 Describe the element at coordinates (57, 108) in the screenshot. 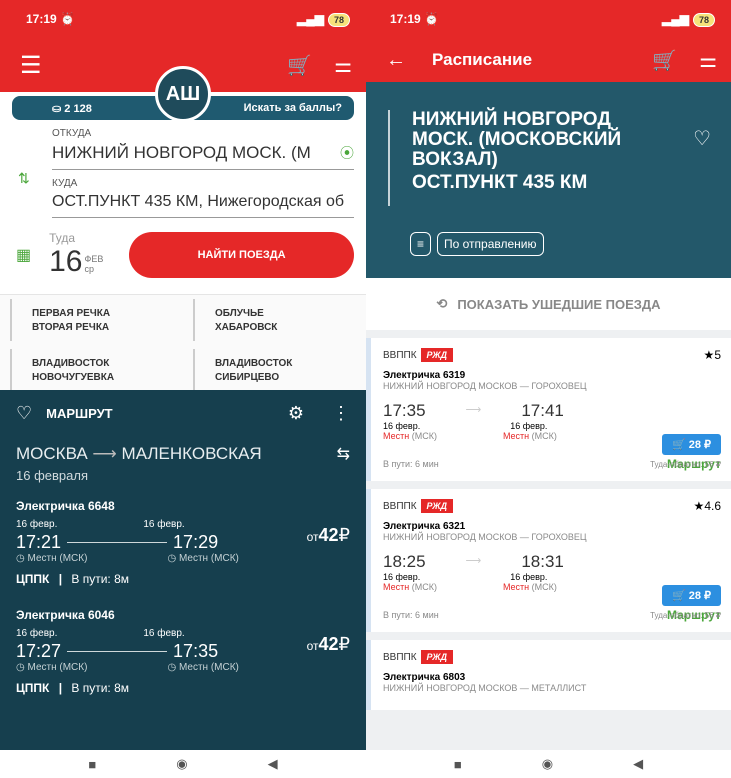

I see `coins-icon: ⛀` at that location.